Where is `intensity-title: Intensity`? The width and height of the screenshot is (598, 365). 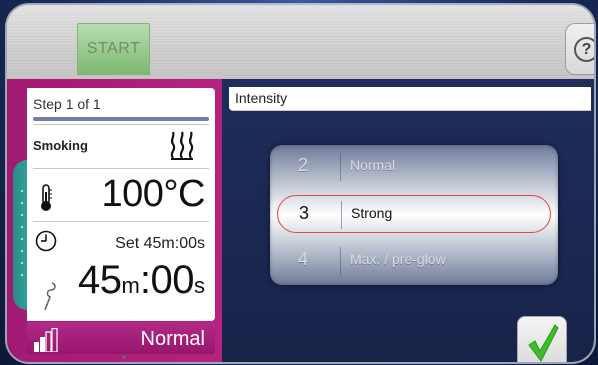
intensity-title: Intensity is located at coordinates (261, 98).